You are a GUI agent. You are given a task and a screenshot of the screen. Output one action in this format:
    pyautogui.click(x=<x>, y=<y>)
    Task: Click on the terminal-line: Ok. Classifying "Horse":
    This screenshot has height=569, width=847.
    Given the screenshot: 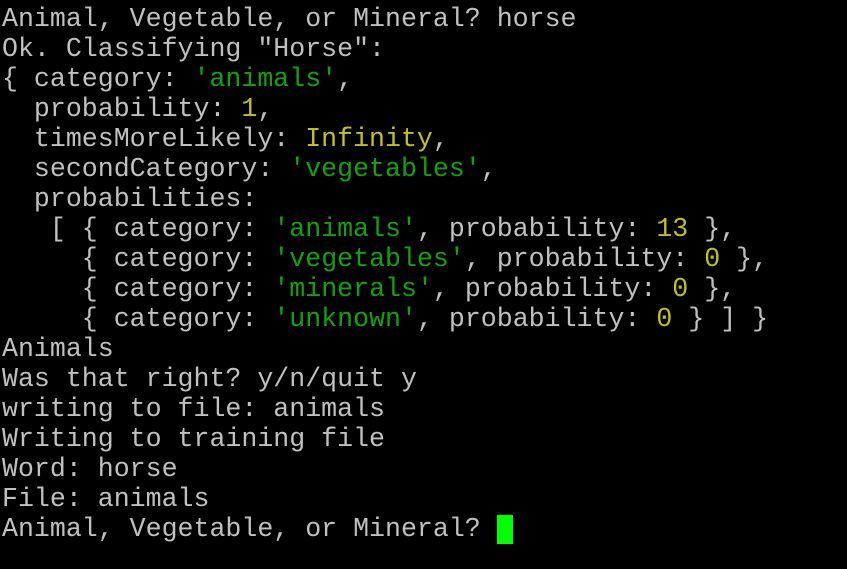 What is the action you would take?
    pyautogui.click(x=385, y=49)
    